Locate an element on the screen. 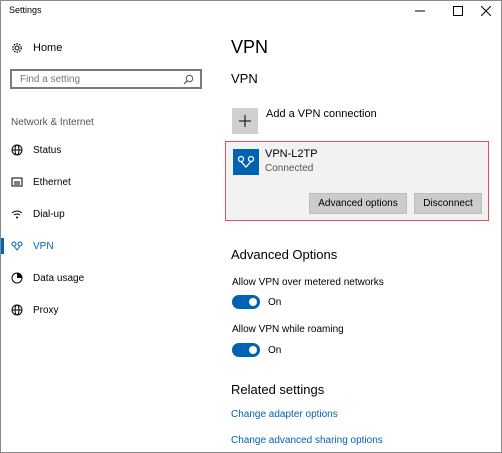  gear-icon is located at coordinates (17, 48).